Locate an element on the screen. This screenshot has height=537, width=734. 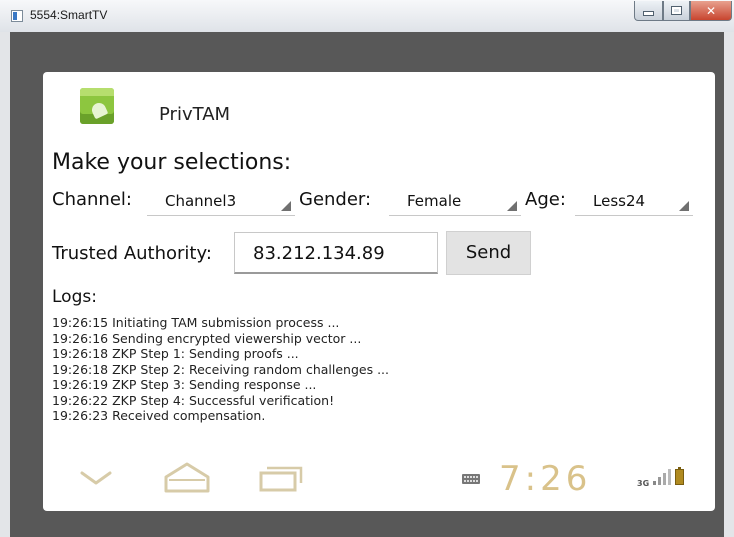
minimize-button is located at coordinates (648, 11).